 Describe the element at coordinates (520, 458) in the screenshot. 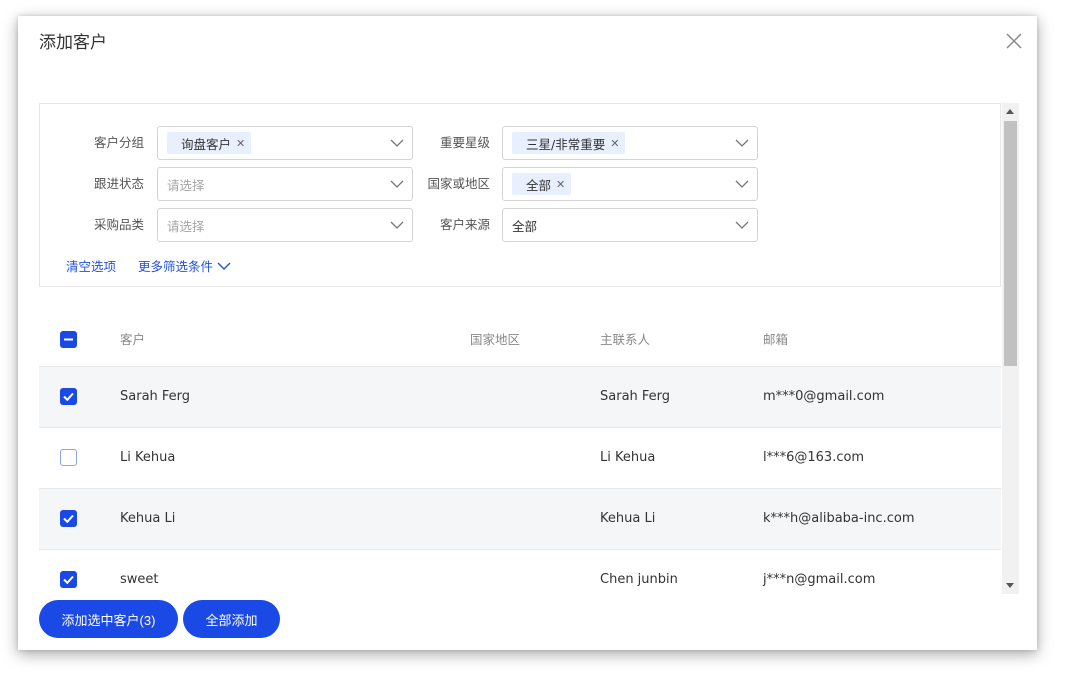

I see `table-row: Li Kehua Li Kehua l***6@163.com` at that location.